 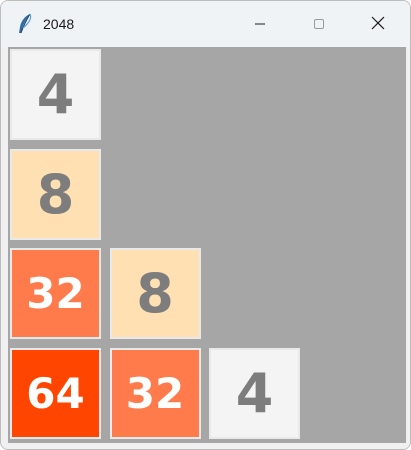 I want to click on tile-r2c1: 8, so click(x=155, y=293).